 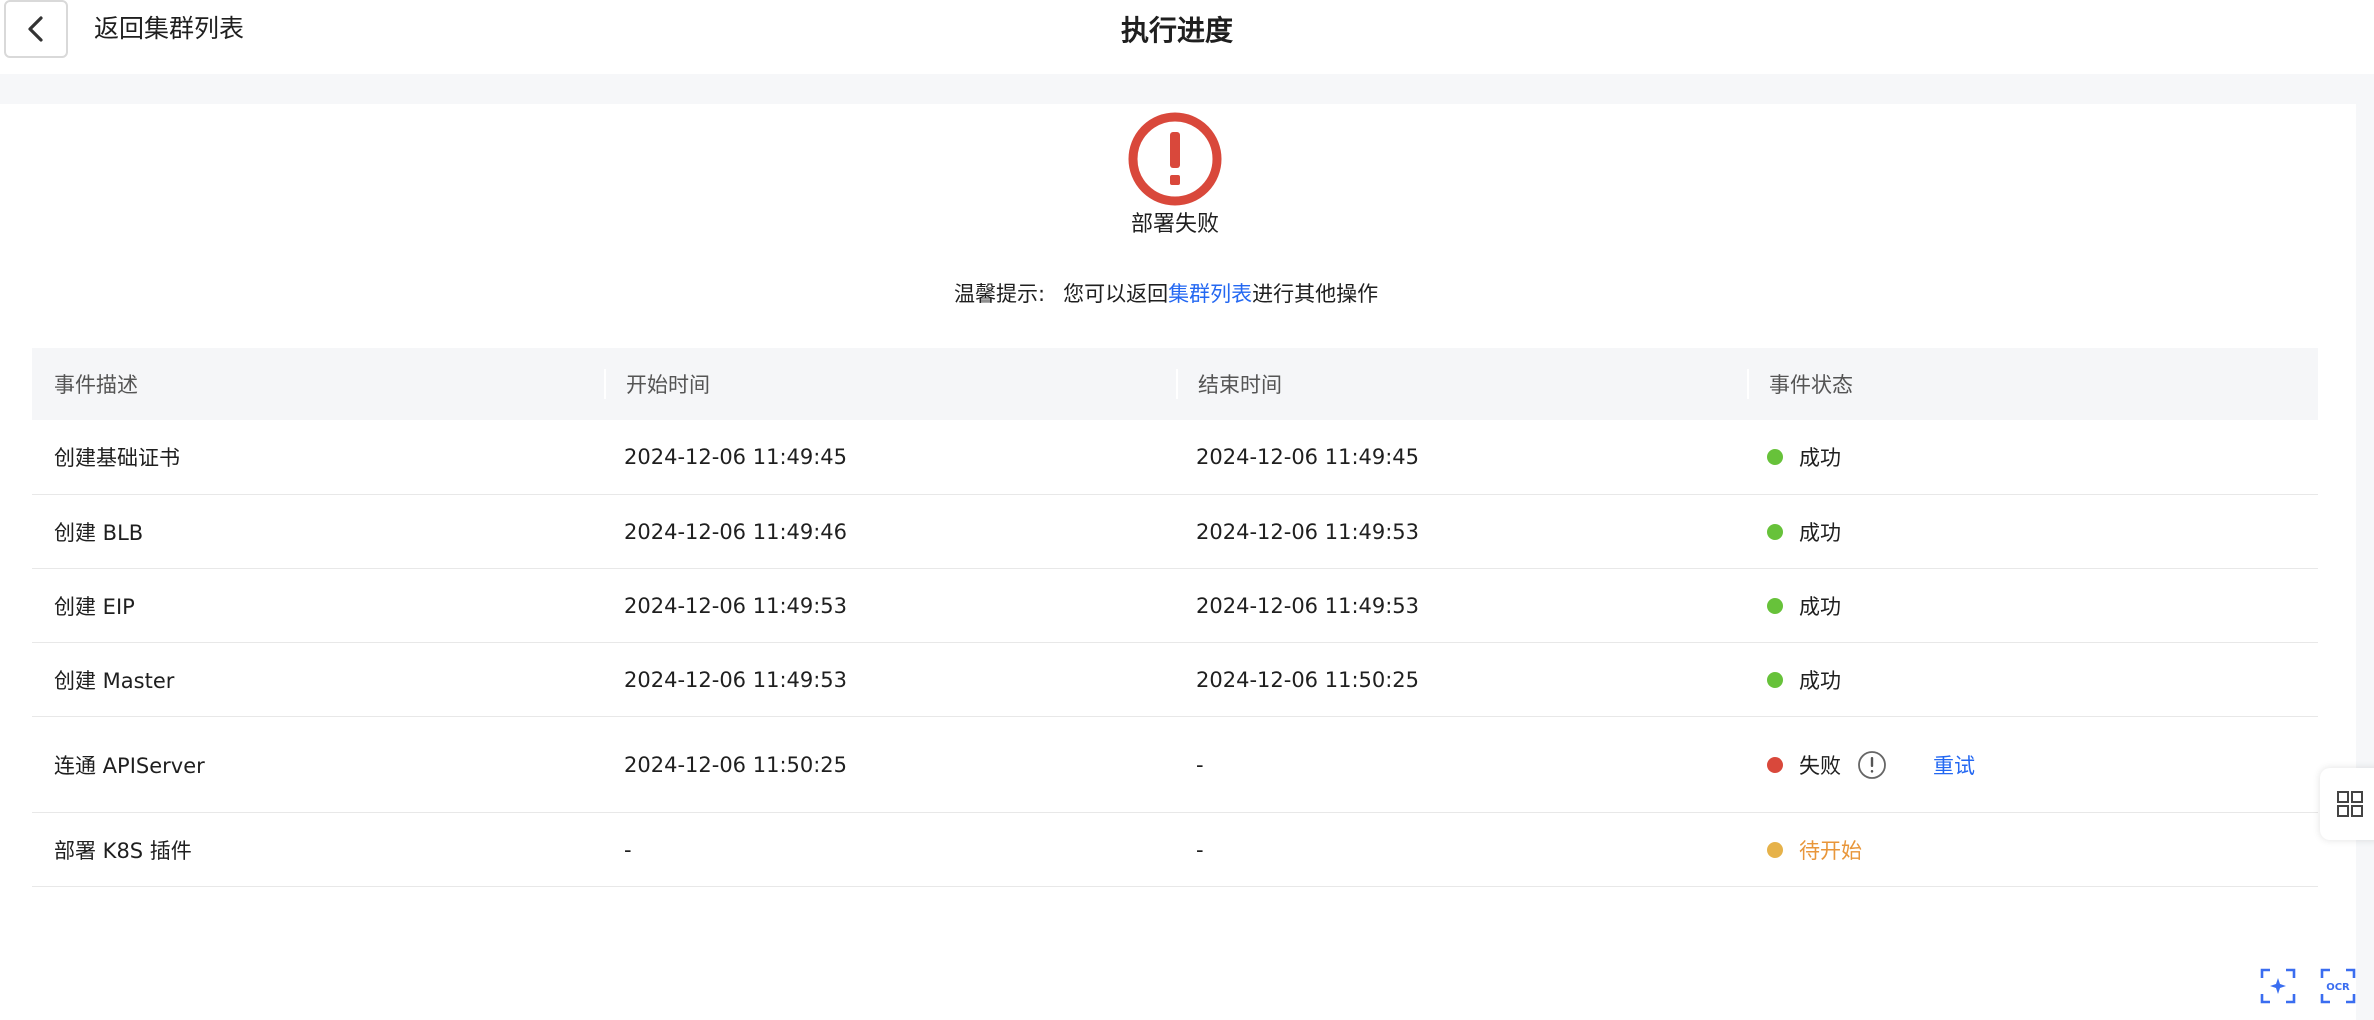 What do you see at coordinates (1175, 159) in the screenshot?
I see `exclamation-circle-icon` at bounding box center [1175, 159].